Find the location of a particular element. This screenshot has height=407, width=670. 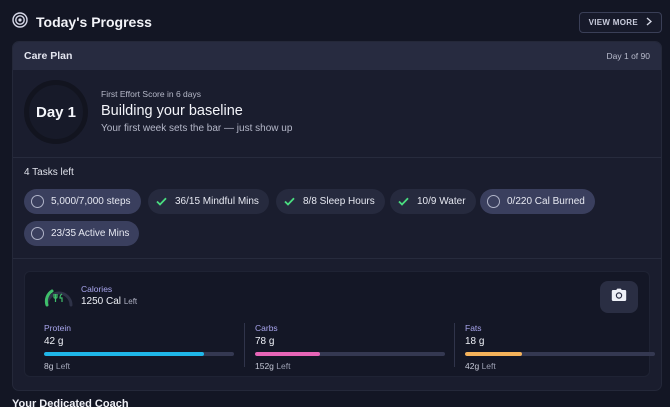

calories-gauge is located at coordinates (59, 296).